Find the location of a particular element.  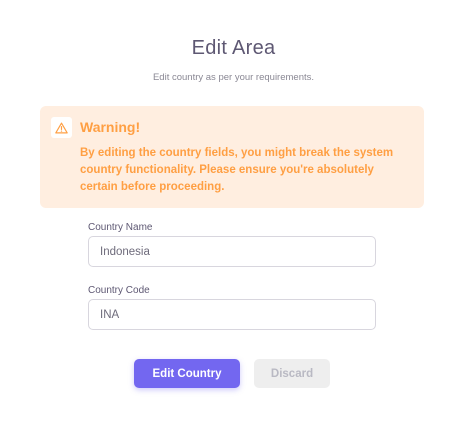

alert-triangle-icon is located at coordinates (61, 127).